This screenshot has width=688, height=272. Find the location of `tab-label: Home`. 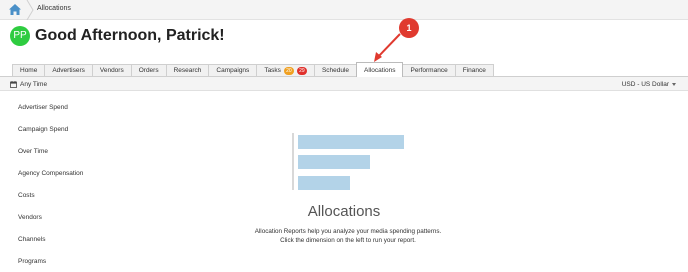

tab-label: Home is located at coordinates (29, 70).